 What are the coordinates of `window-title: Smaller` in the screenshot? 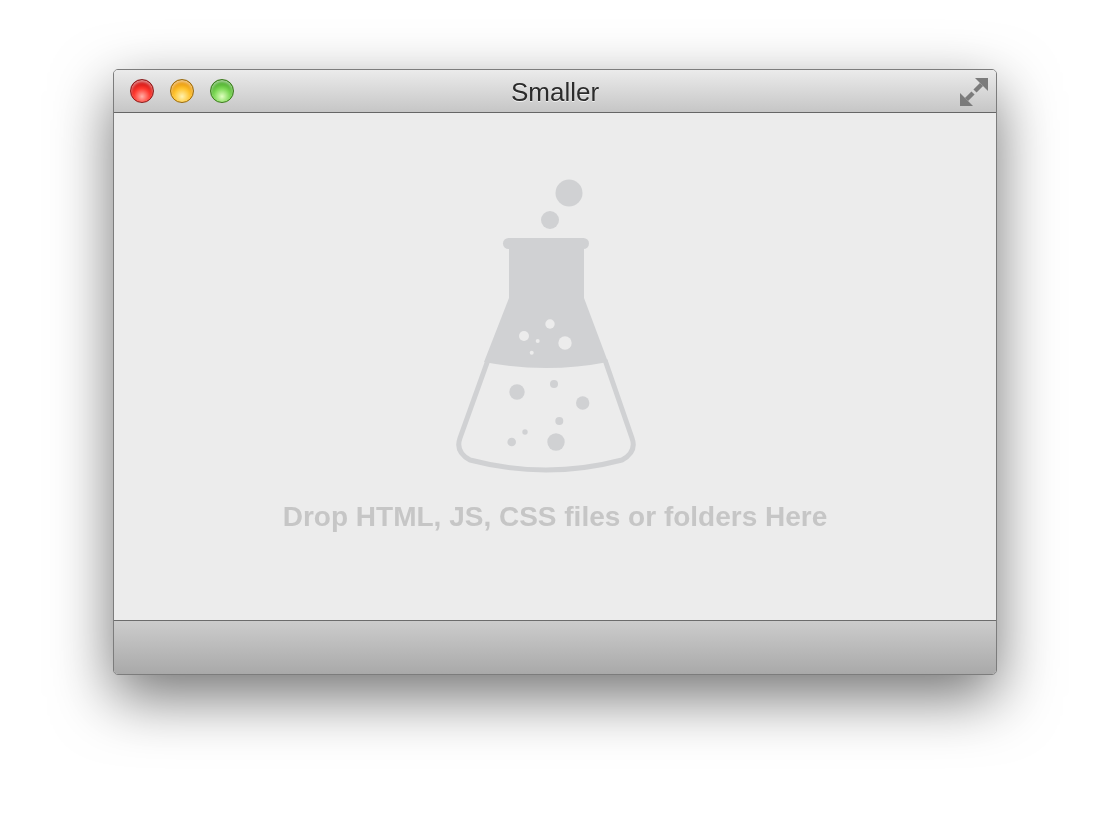 It's located at (555, 91).